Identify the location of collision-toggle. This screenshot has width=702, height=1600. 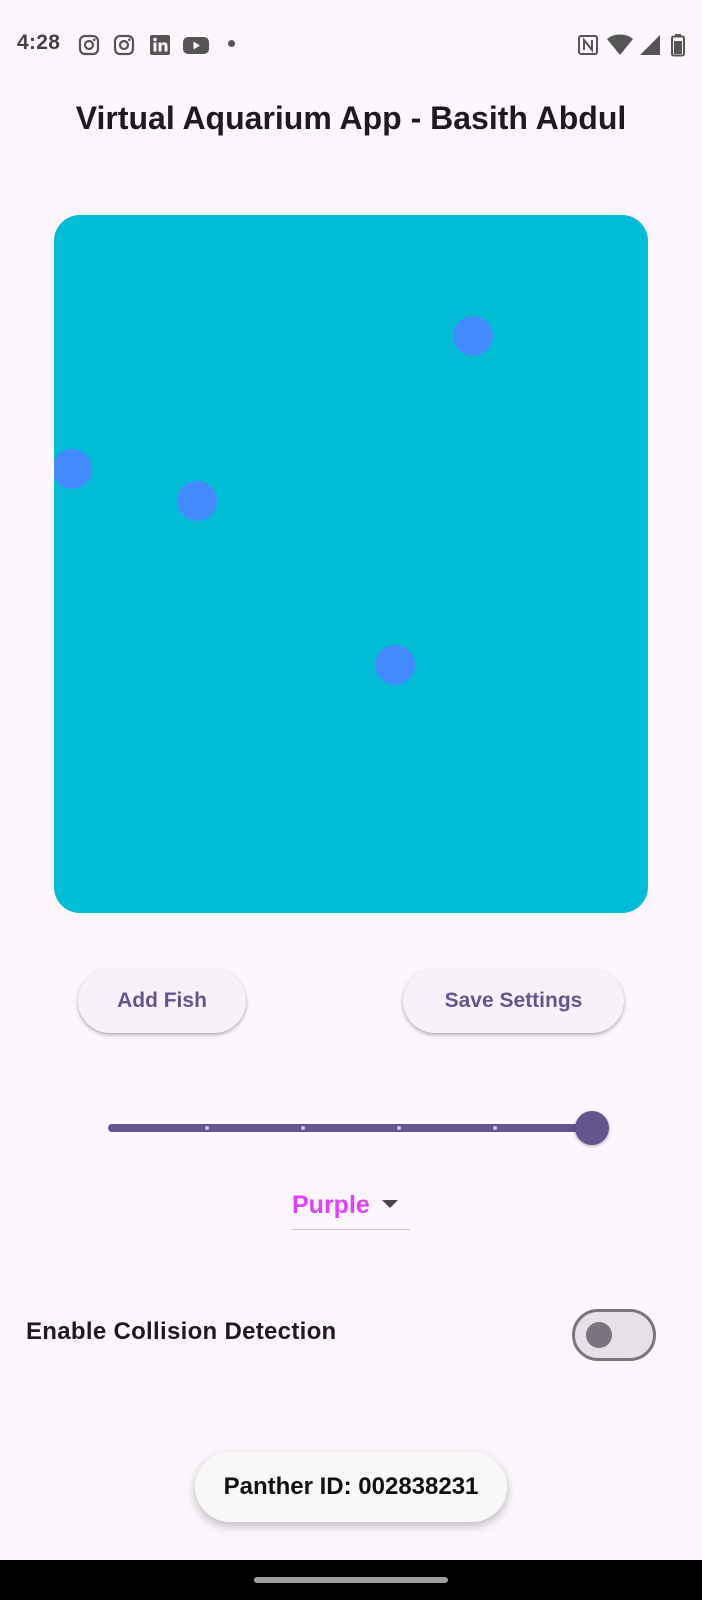
(614, 1335).